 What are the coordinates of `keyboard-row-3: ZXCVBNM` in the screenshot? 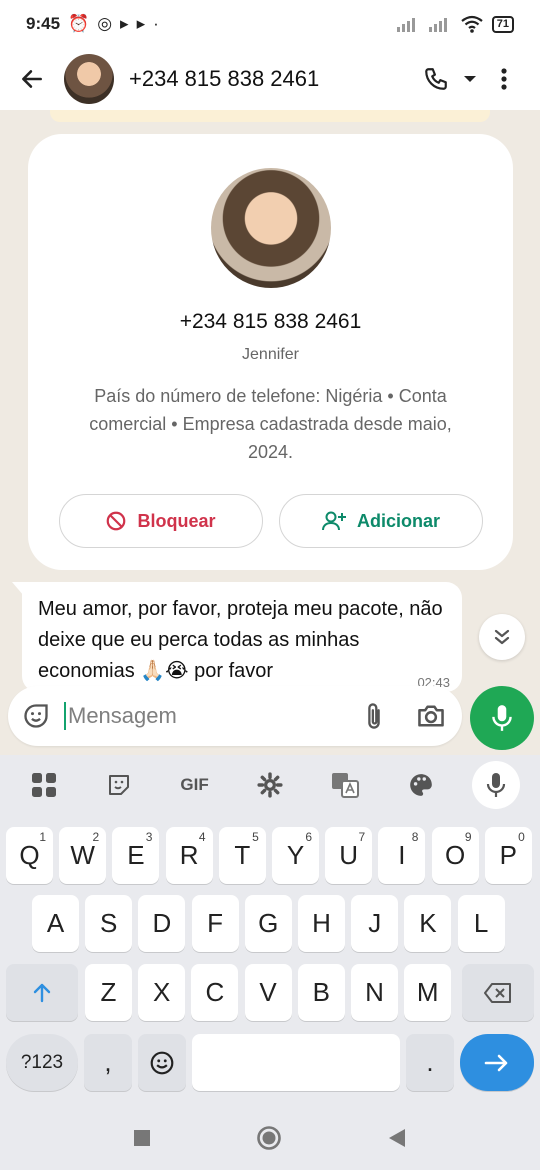 It's located at (270, 993).